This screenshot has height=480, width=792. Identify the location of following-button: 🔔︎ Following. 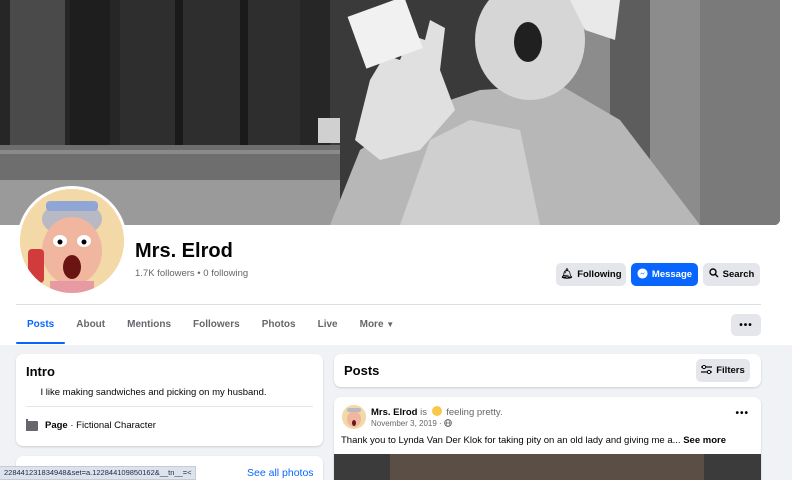
(591, 274).